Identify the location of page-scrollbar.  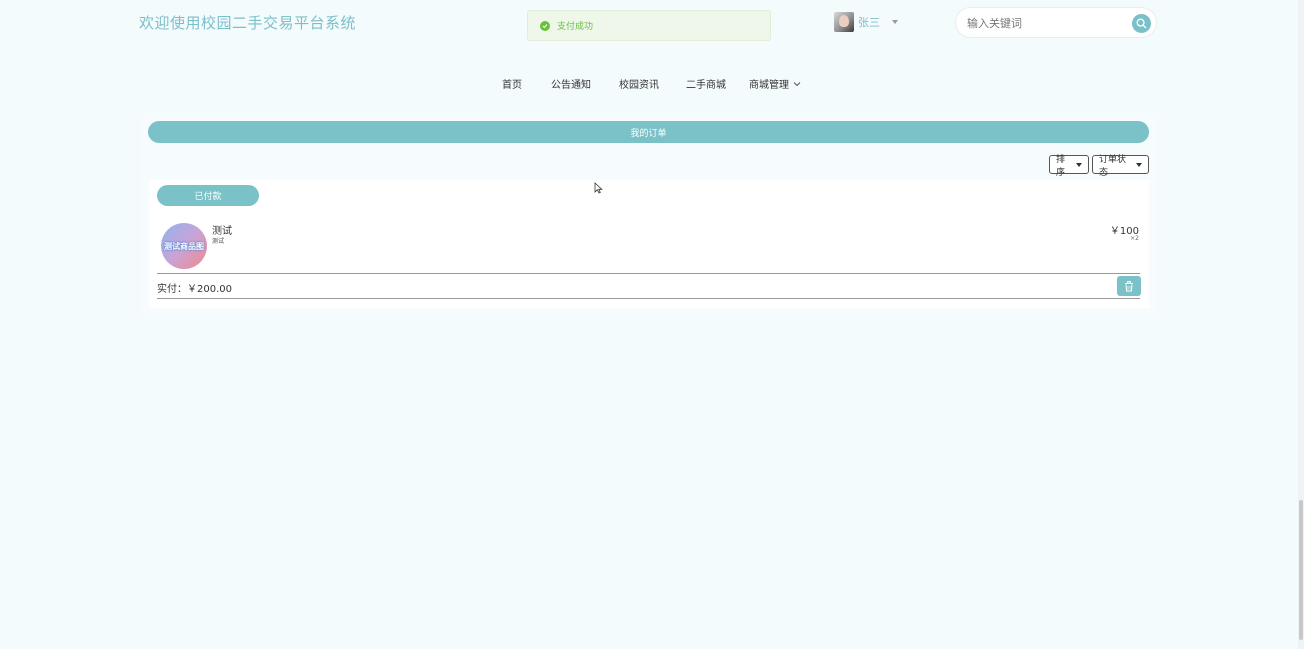
(1301, 324).